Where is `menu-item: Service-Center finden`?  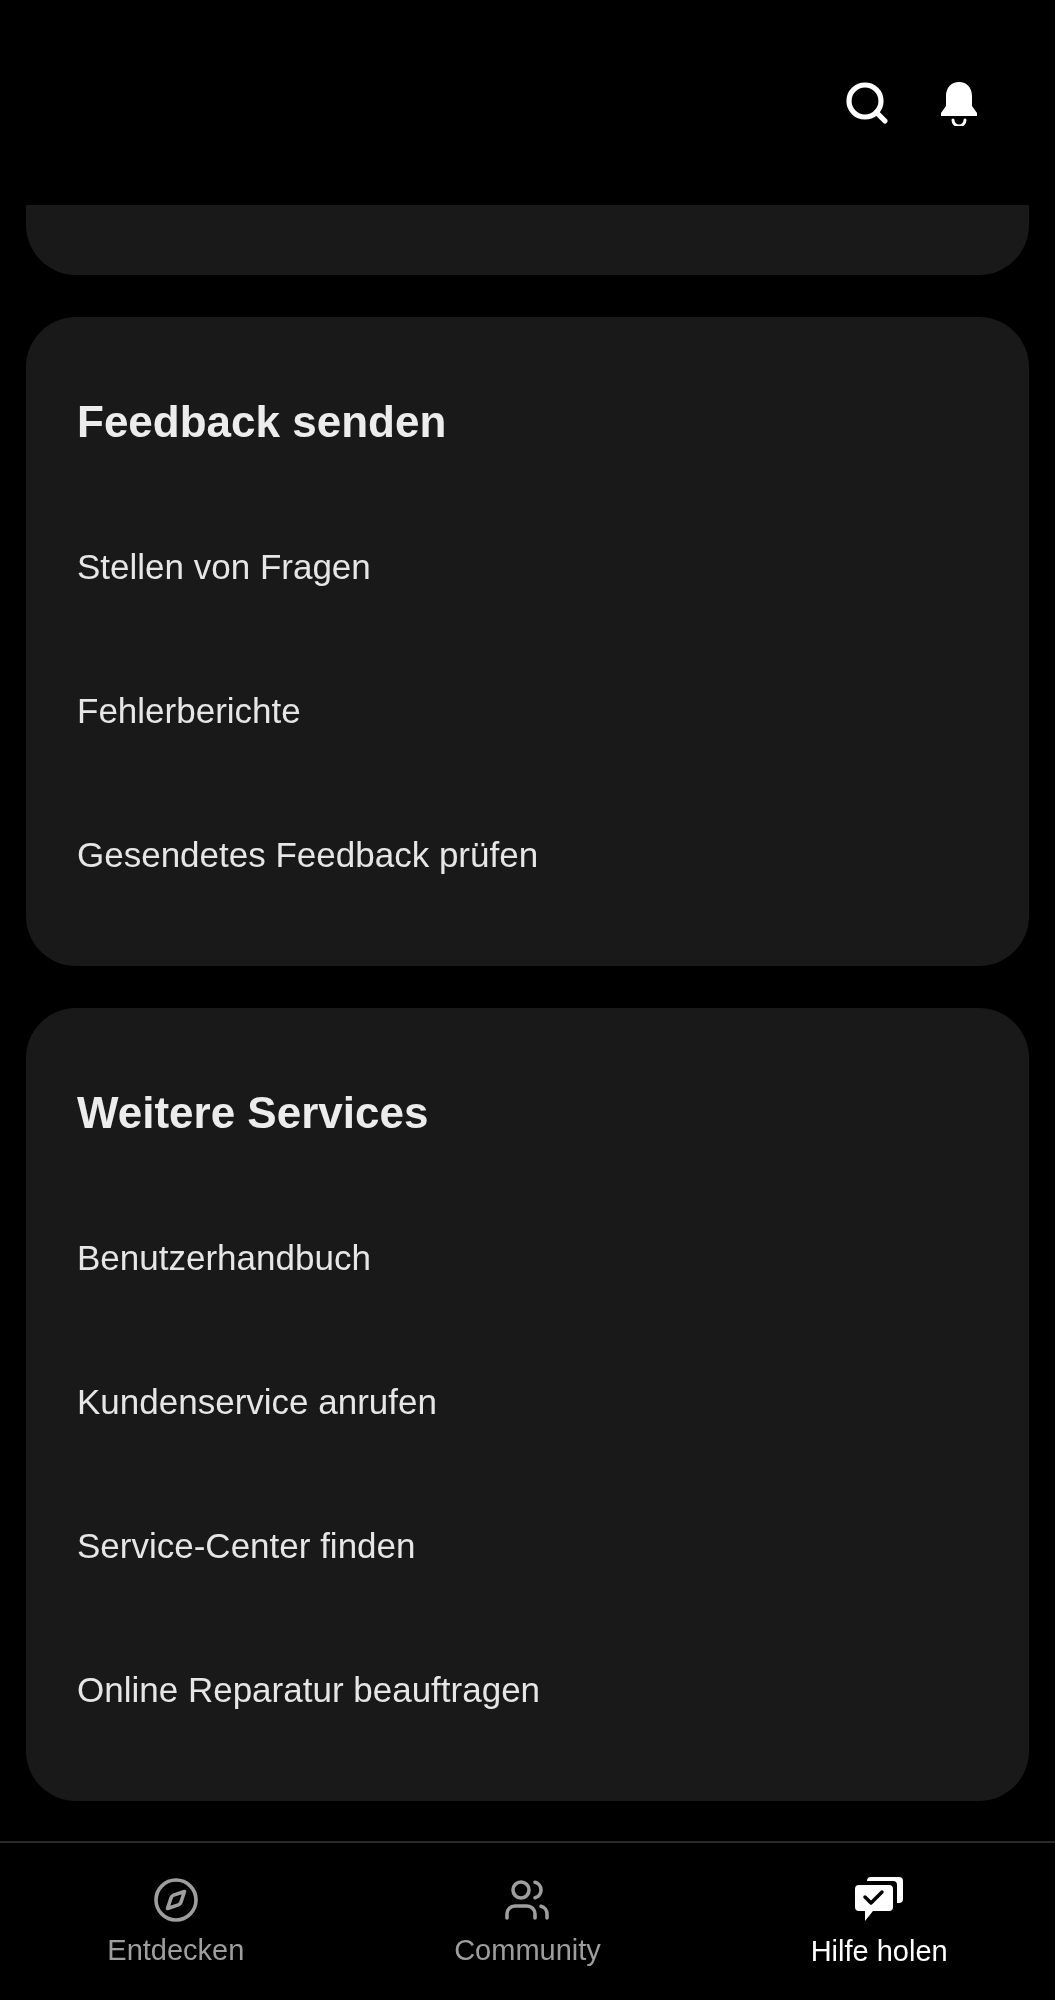
menu-item: Service-Center finden is located at coordinates (527, 1546).